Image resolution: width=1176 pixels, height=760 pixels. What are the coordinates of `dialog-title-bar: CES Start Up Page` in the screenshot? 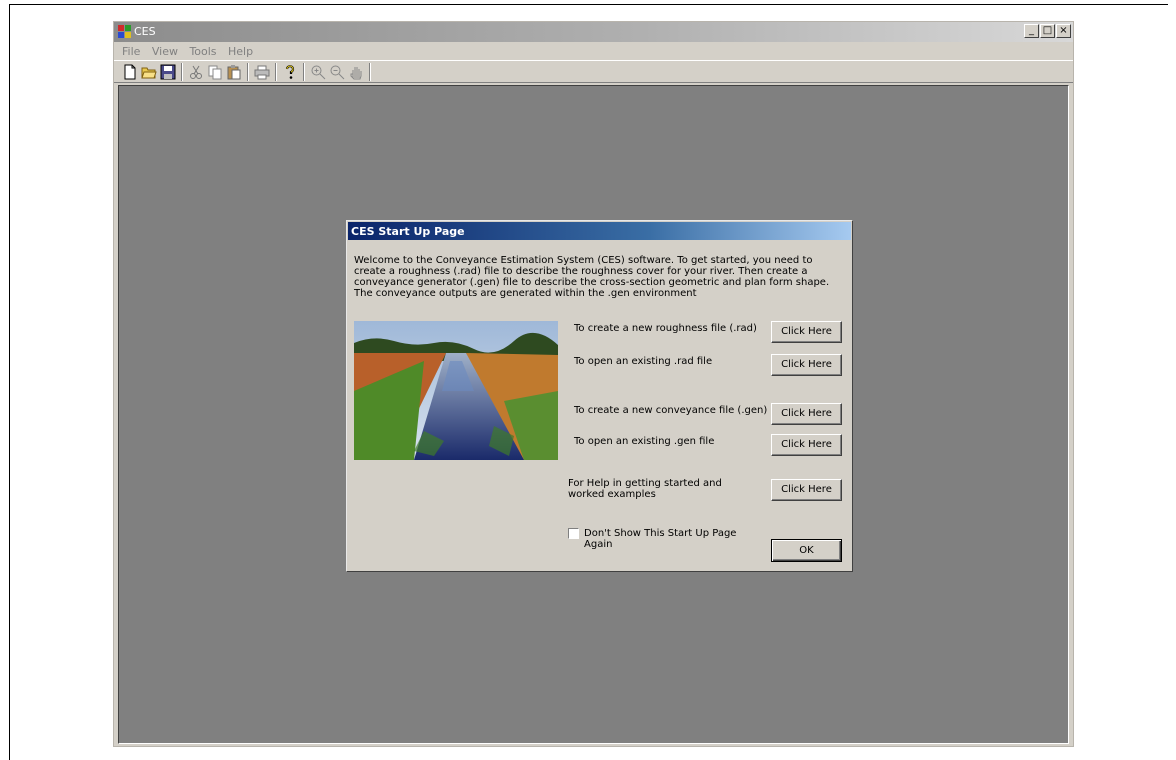 It's located at (599, 231).